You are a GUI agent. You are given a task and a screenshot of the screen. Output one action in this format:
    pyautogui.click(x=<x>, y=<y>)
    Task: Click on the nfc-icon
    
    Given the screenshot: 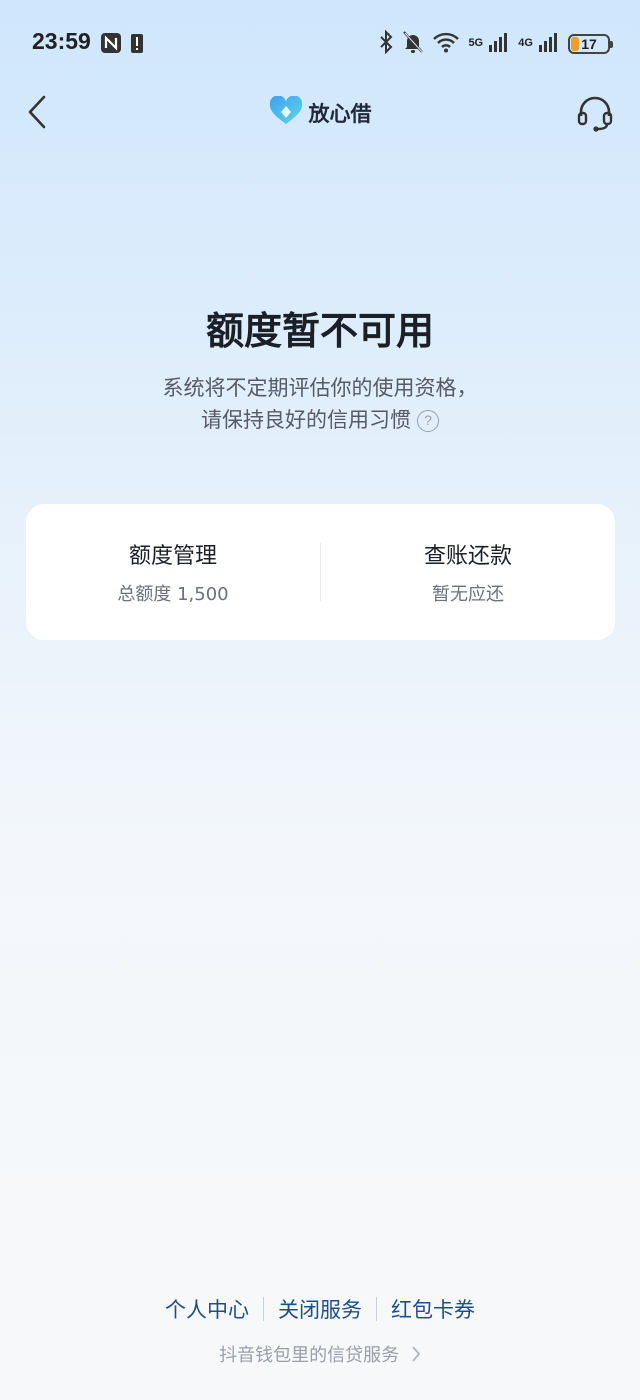 What is the action you would take?
    pyautogui.click(x=111, y=45)
    